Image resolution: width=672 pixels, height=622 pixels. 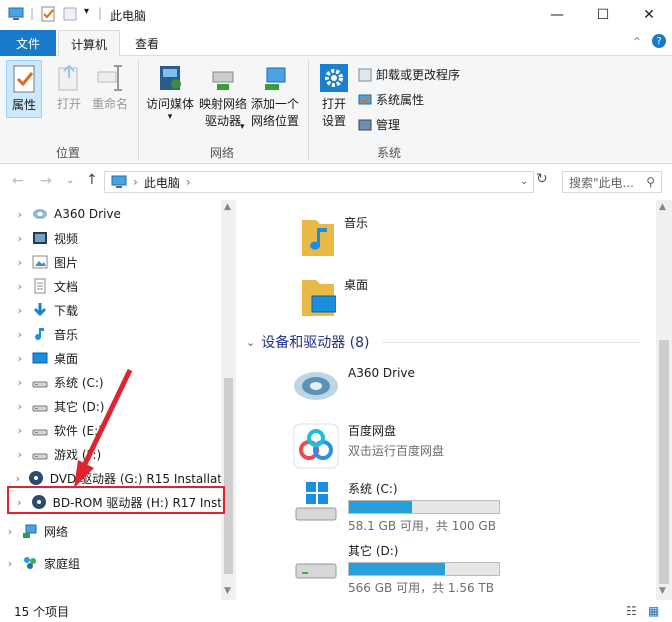 I want to click on nav-scrollbar: ▲ ▼, so click(x=228, y=400).